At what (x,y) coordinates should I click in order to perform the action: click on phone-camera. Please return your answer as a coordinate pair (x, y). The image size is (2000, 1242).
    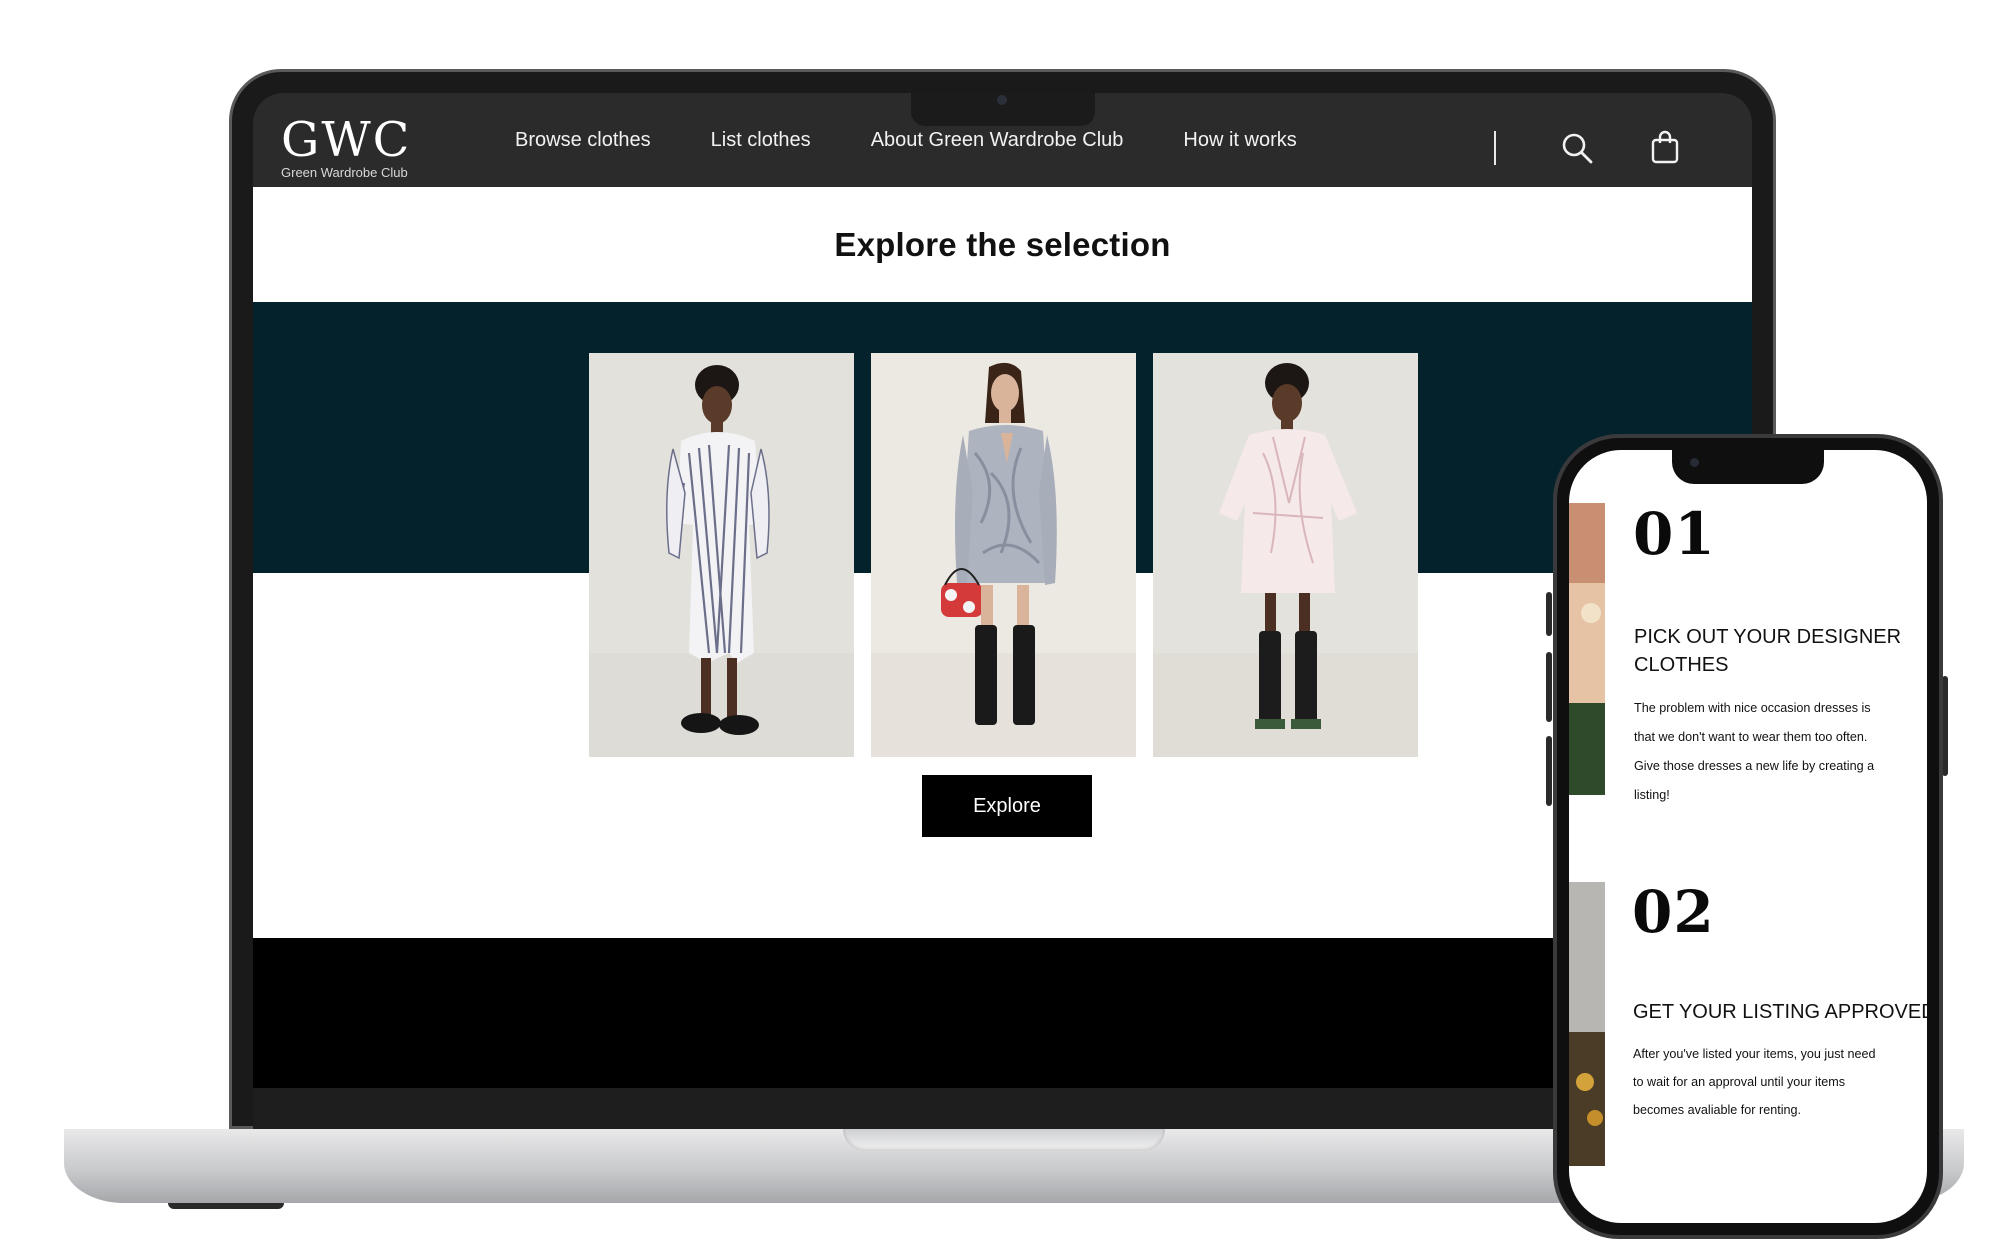
    Looking at the image, I should click on (1694, 462).